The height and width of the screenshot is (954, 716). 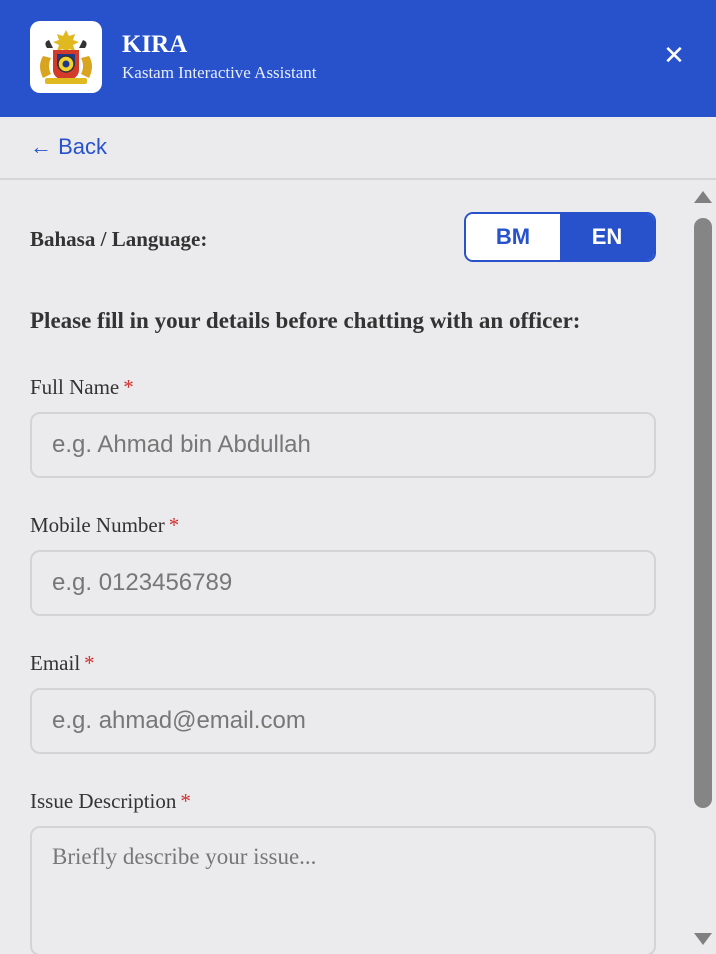 What do you see at coordinates (75, 387) in the screenshot?
I see `full-name-label-text: Full Name` at bounding box center [75, 387].